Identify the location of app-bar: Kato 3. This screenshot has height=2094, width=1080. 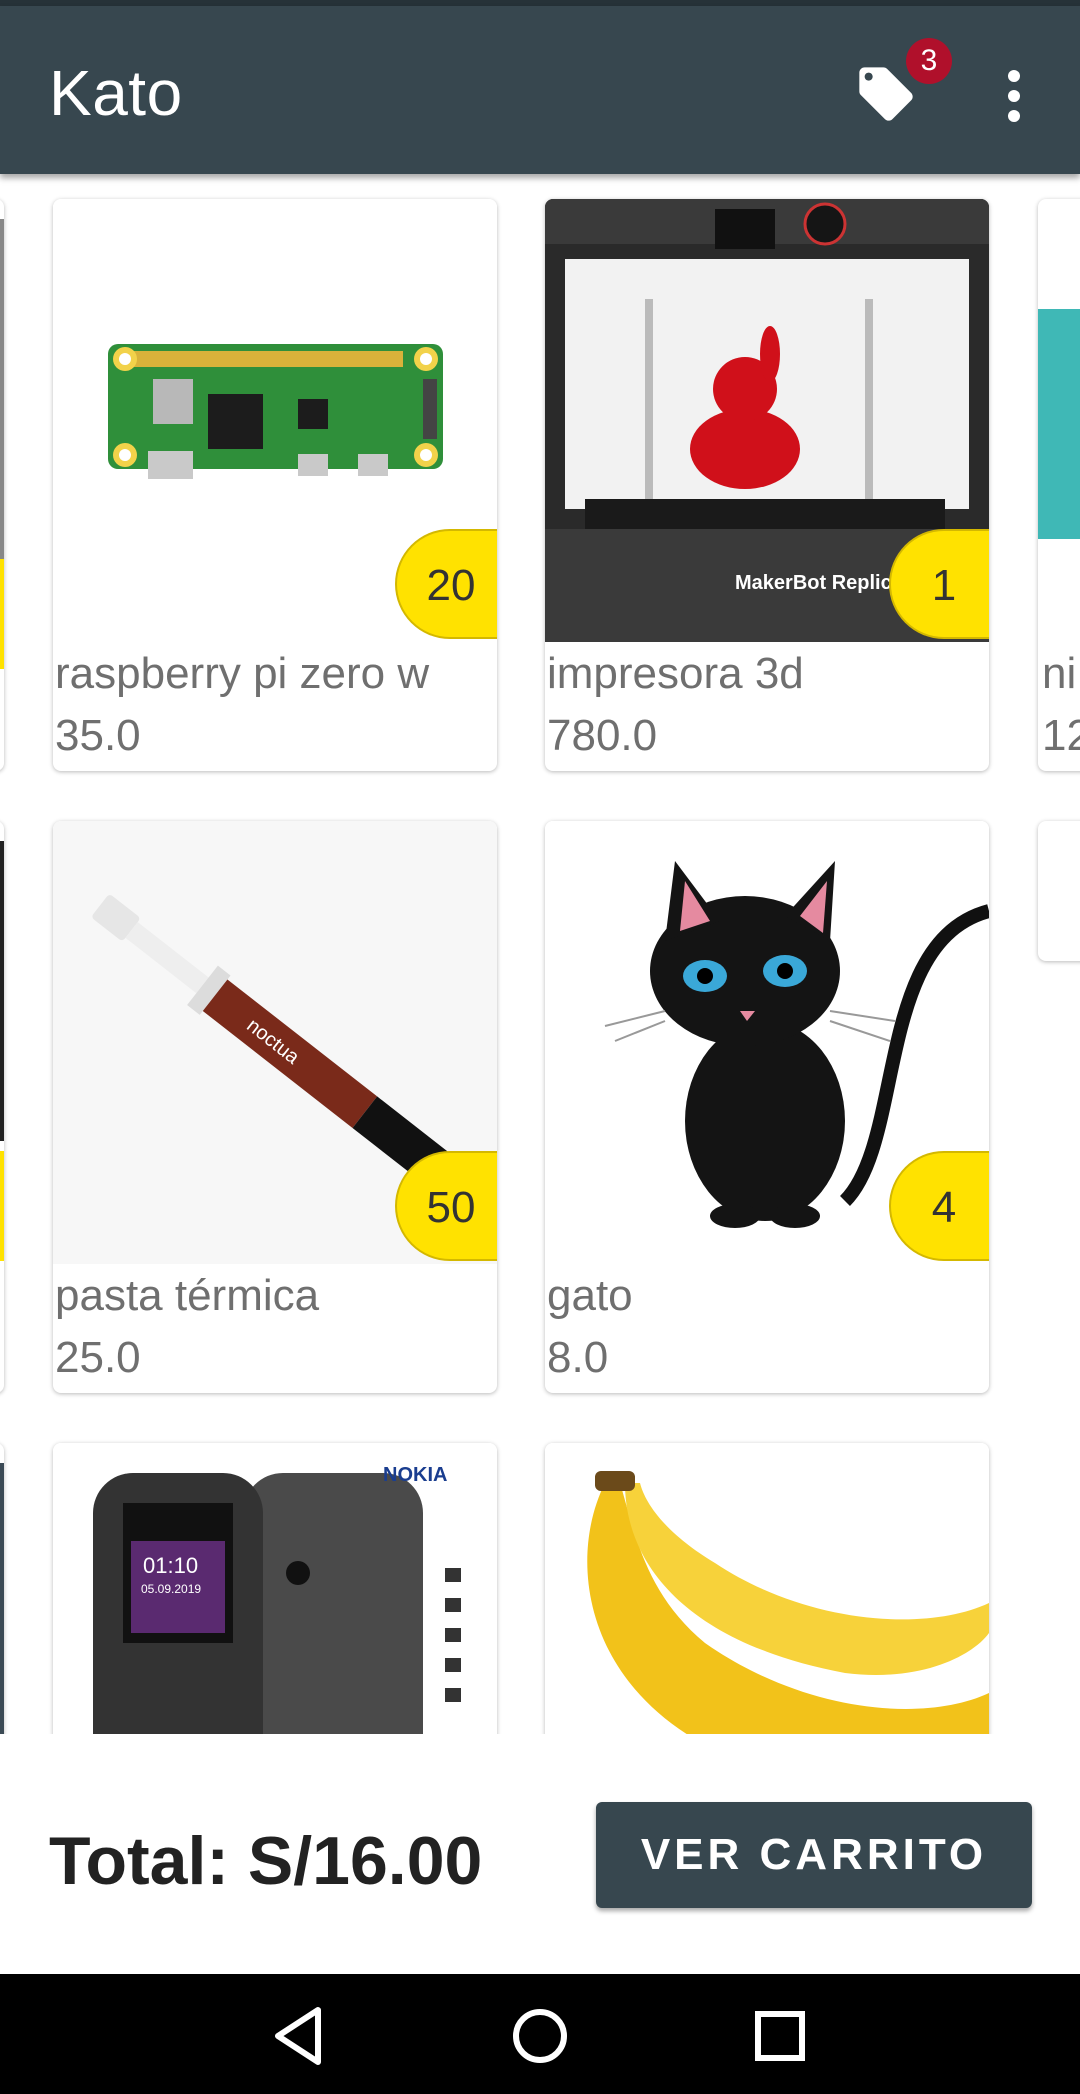
(540, 90).